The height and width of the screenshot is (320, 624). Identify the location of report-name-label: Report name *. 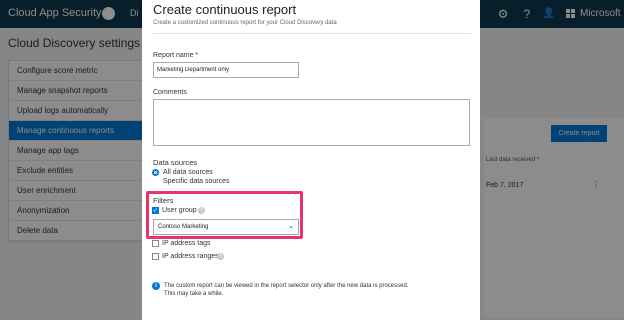
(175, 55).